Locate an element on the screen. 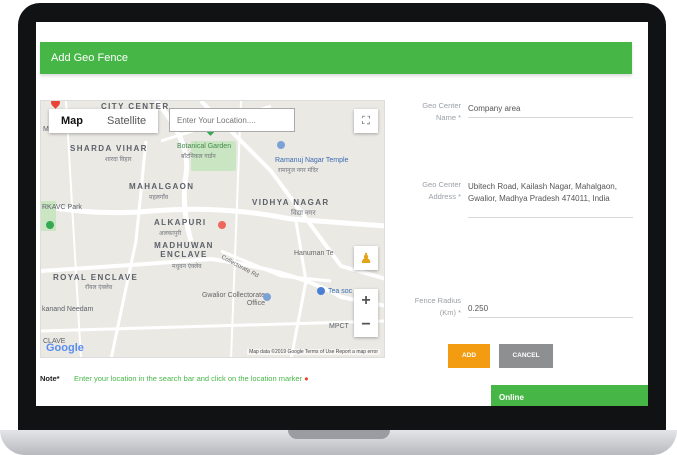 Image resolution: width=677 pixels, height=455 pixels. place-ramanuj-temple-hi: रामानुज नगर मंदिर is located at coordinates (298, 171).